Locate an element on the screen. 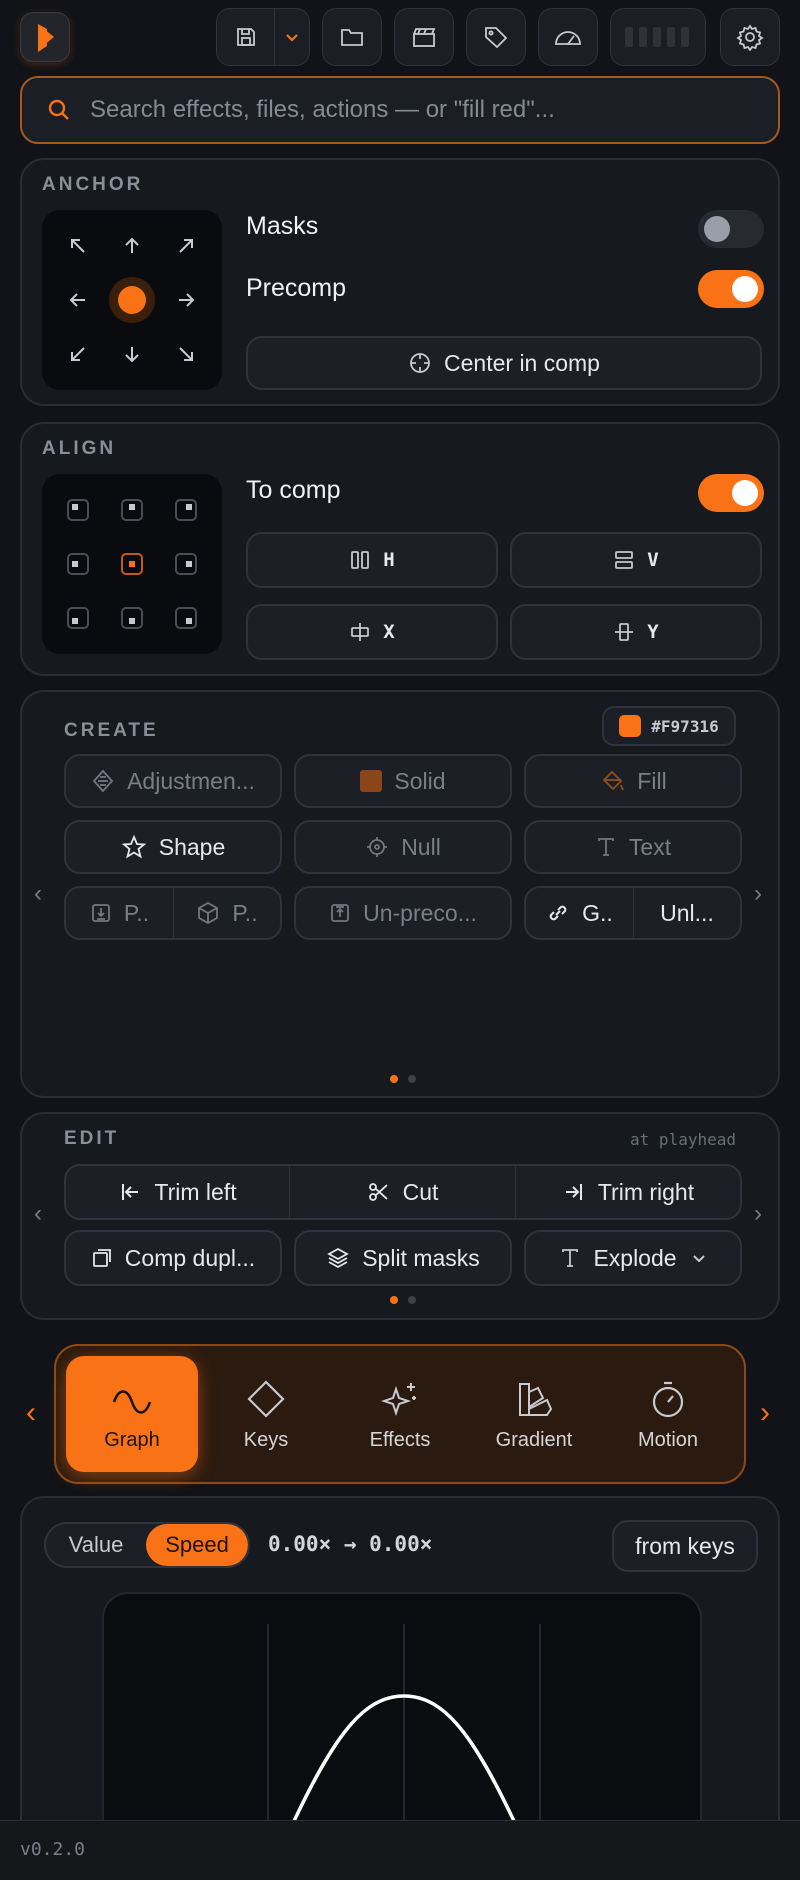  edit-next-arrow: › is located at coordinates (758, 1214).